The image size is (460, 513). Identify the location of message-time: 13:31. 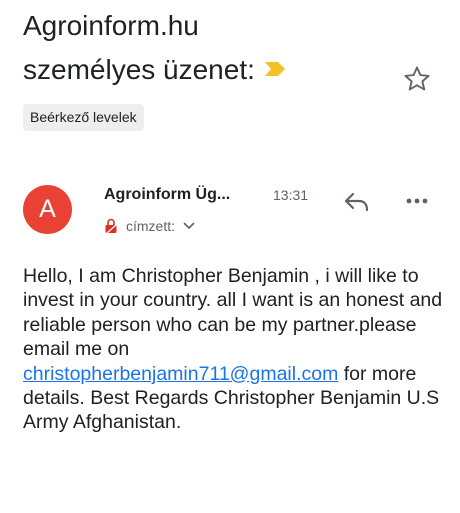
(291, 195).